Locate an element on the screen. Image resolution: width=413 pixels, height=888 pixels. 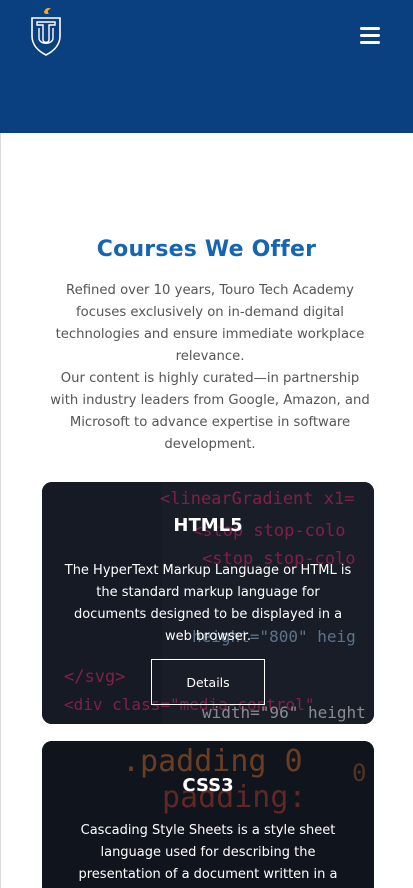
courses-heading: Courses We Offer is located at coordinates (206, 249).